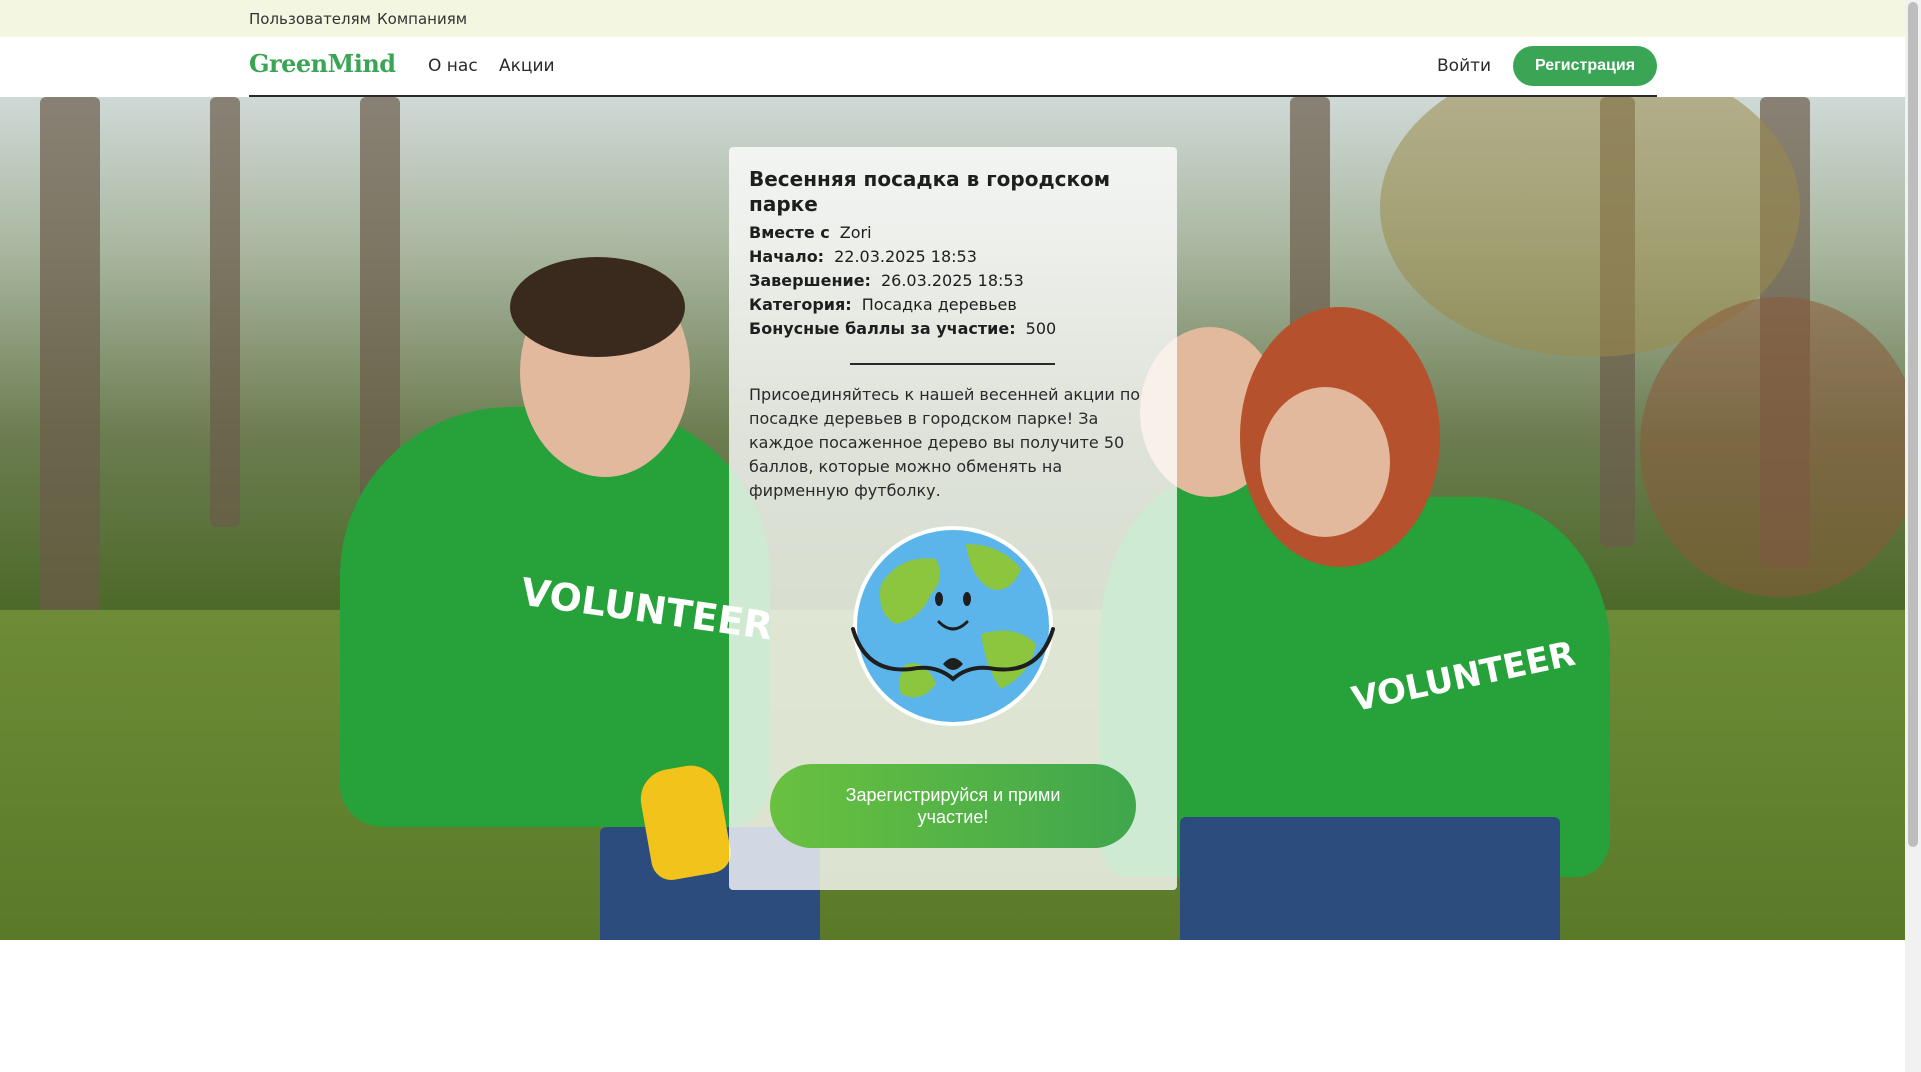  What do you see at coordinates (1041, 328) in the screenshot?
I see `meta-value: 500` at bounding box center [1041, 328].